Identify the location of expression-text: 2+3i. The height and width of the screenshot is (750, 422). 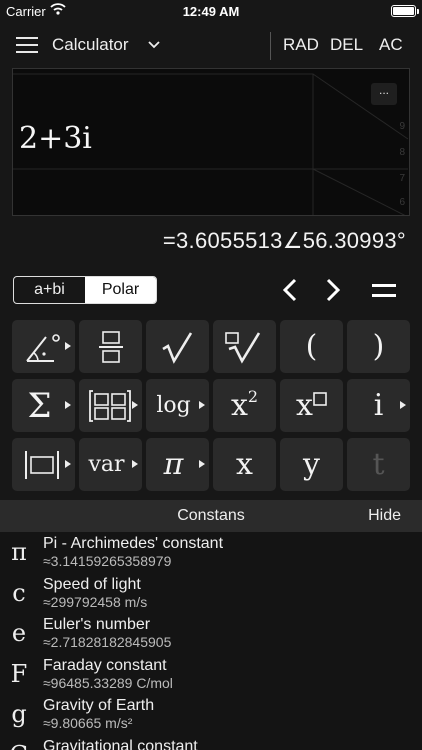
(55, 138).